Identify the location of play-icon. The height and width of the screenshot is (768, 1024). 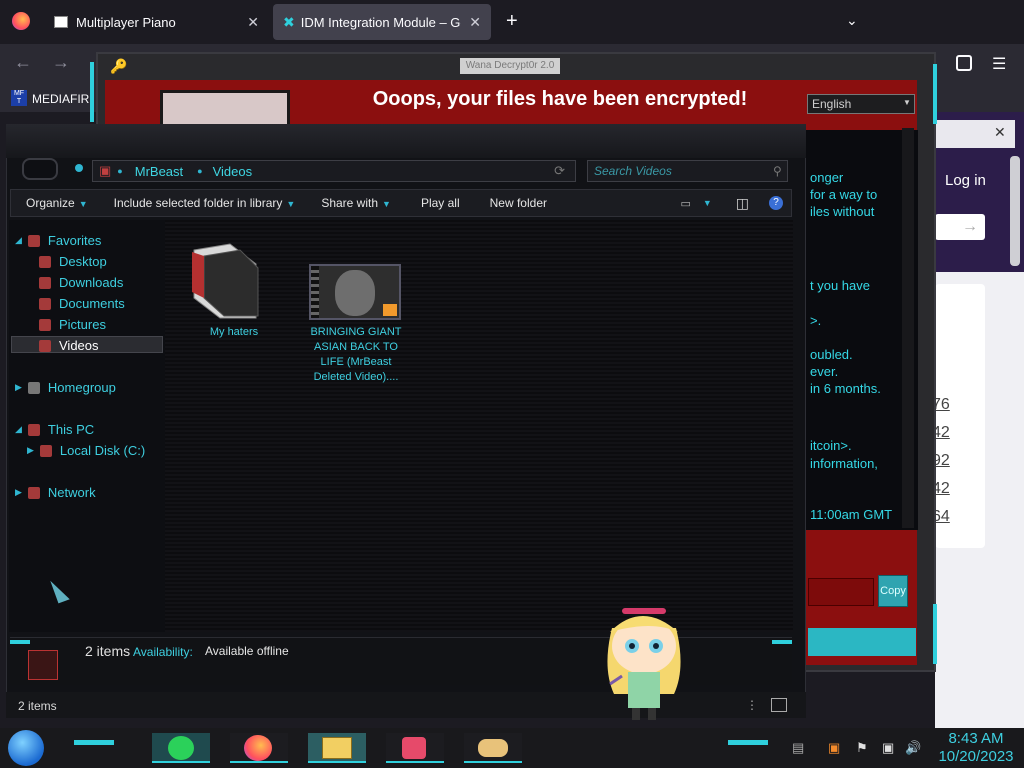
(390, 310).